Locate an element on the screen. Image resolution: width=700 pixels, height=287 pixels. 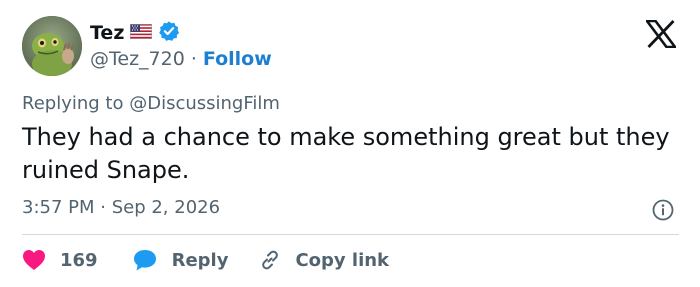
replying-prefix: Replying to is located at coordinates (73, 103).